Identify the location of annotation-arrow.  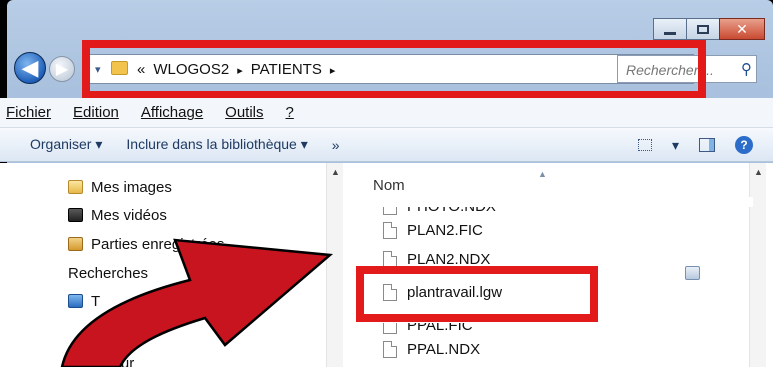
(197, 302).